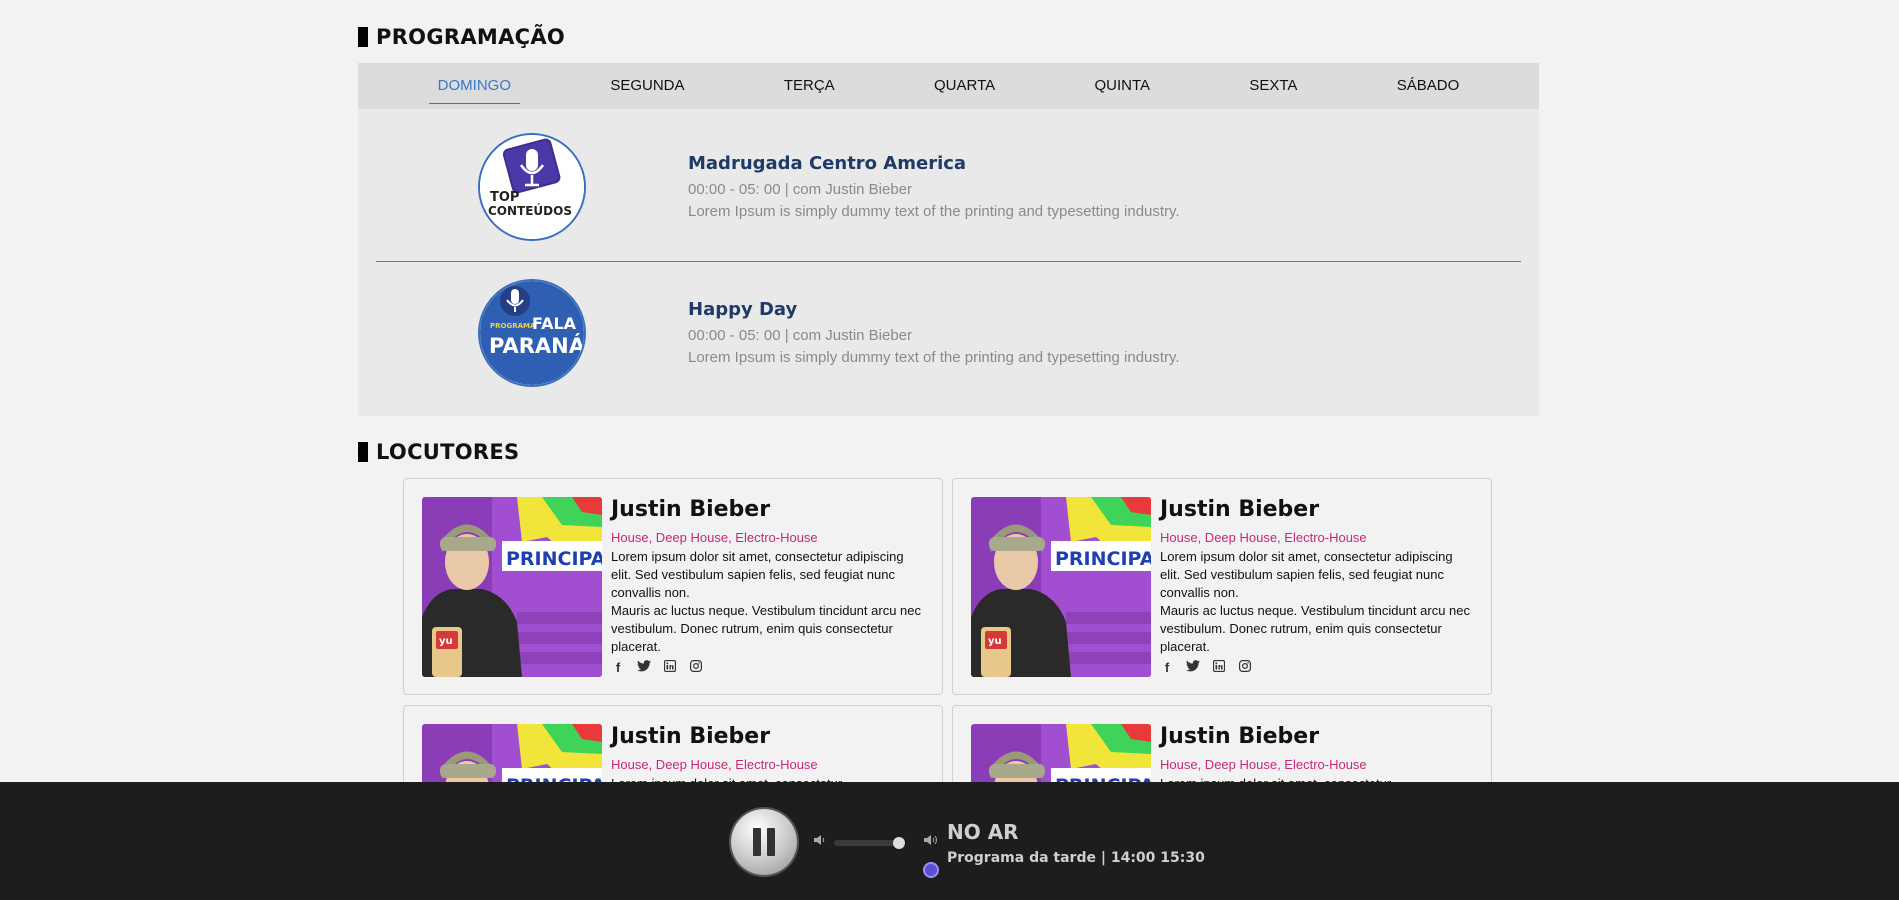 Image resolution: width=1899 pixels, height=900 pixels. I want to click on hosts-heading: LOCUTORES, so click(438, 452).